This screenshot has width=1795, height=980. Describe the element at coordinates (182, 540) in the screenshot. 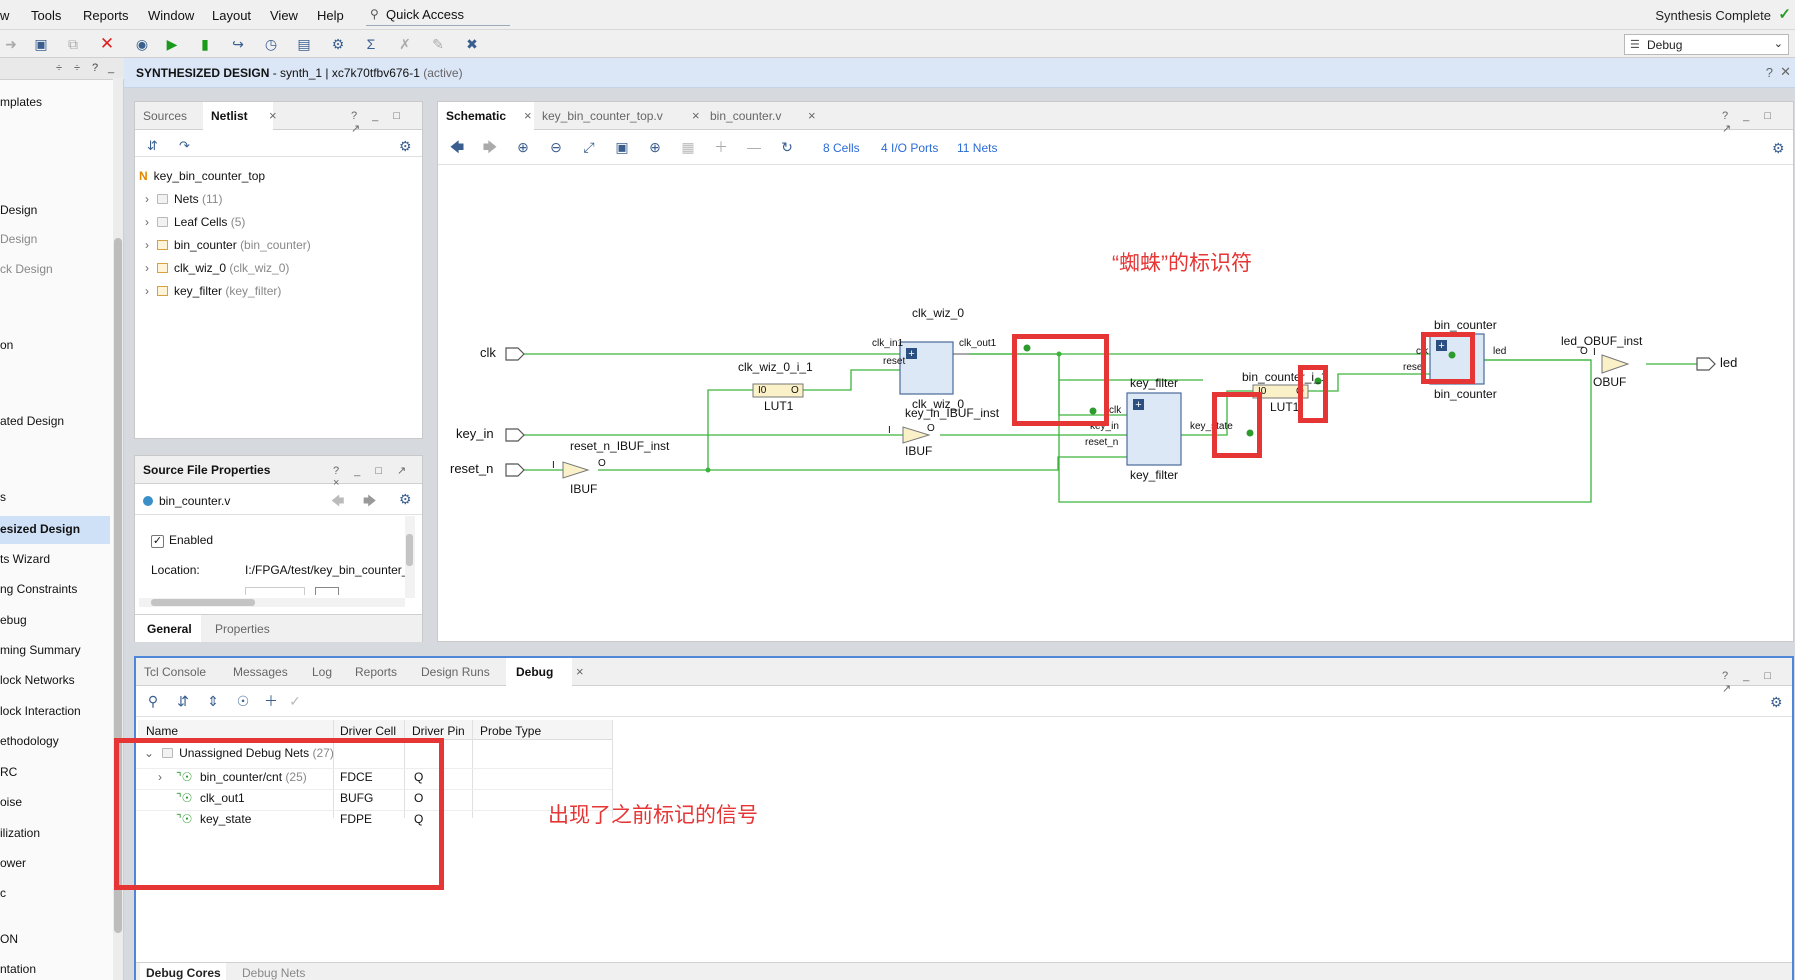

I see `enabled-checkbox: ✓ Enabled` at that location.